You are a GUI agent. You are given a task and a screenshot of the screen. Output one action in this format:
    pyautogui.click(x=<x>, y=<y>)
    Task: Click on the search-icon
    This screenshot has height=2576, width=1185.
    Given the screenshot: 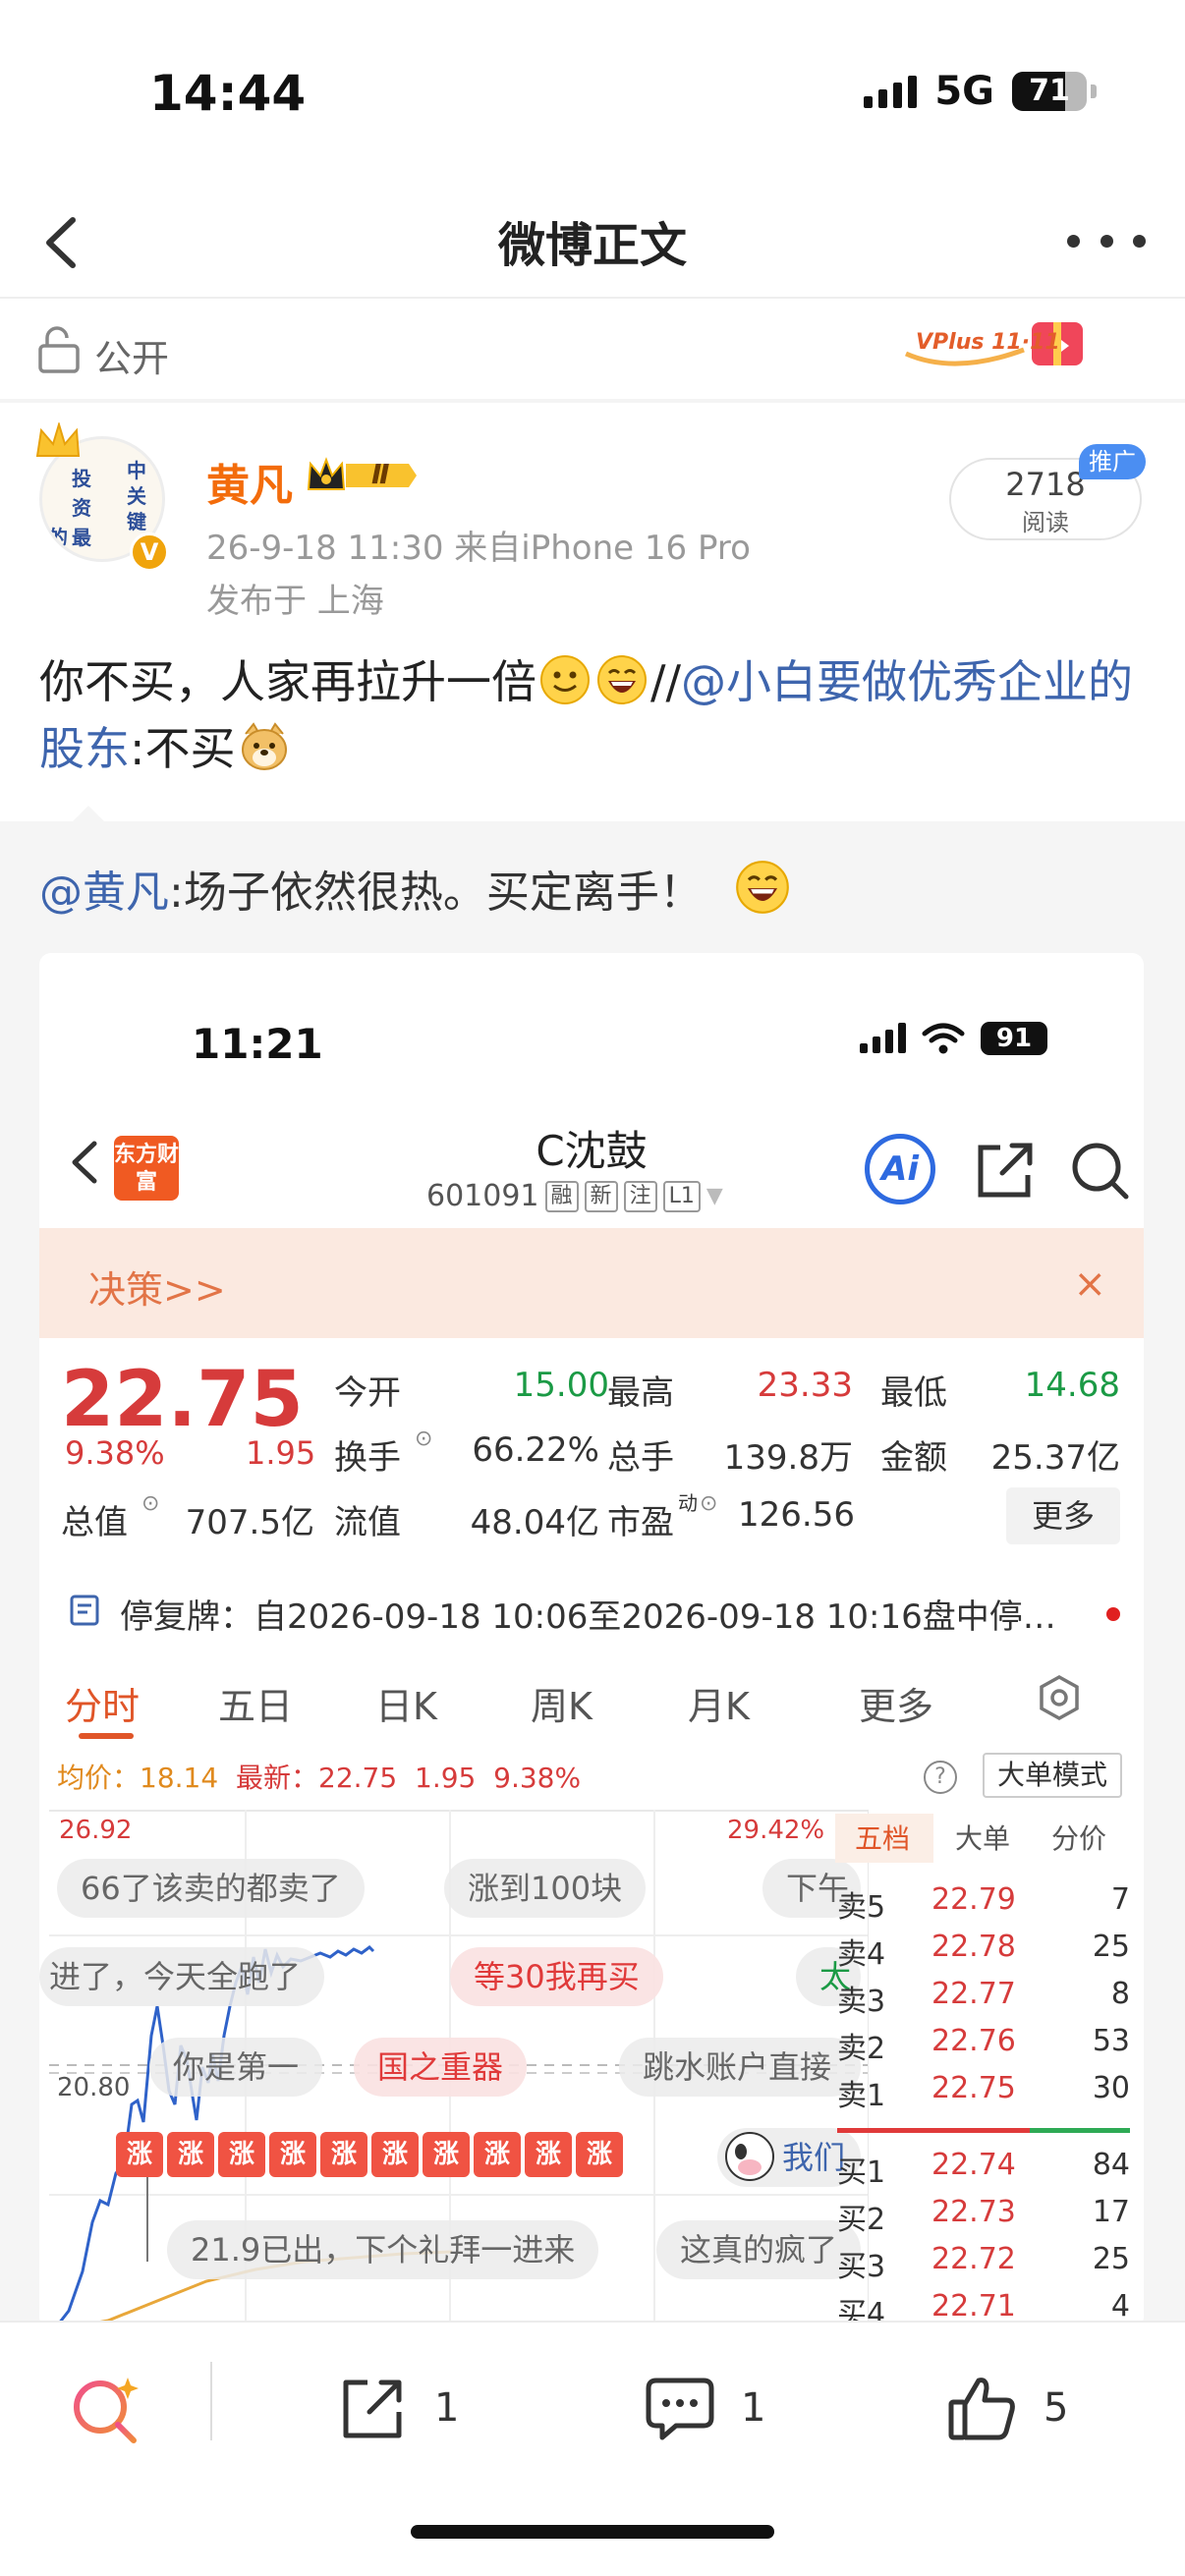 What is the action you would take?
    pyautogui.click(x=1100, y=1170)
    